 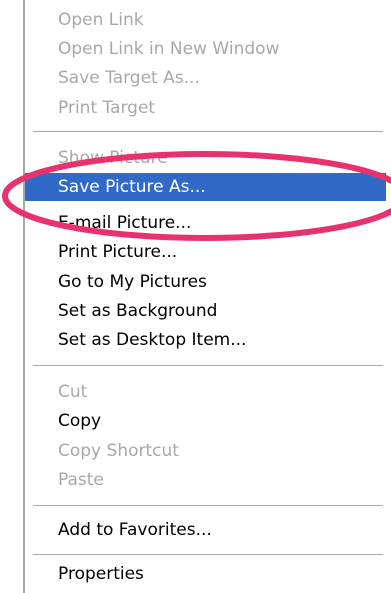 I want to click on menu-item-paste: Paste, so click(x=208, y=480).